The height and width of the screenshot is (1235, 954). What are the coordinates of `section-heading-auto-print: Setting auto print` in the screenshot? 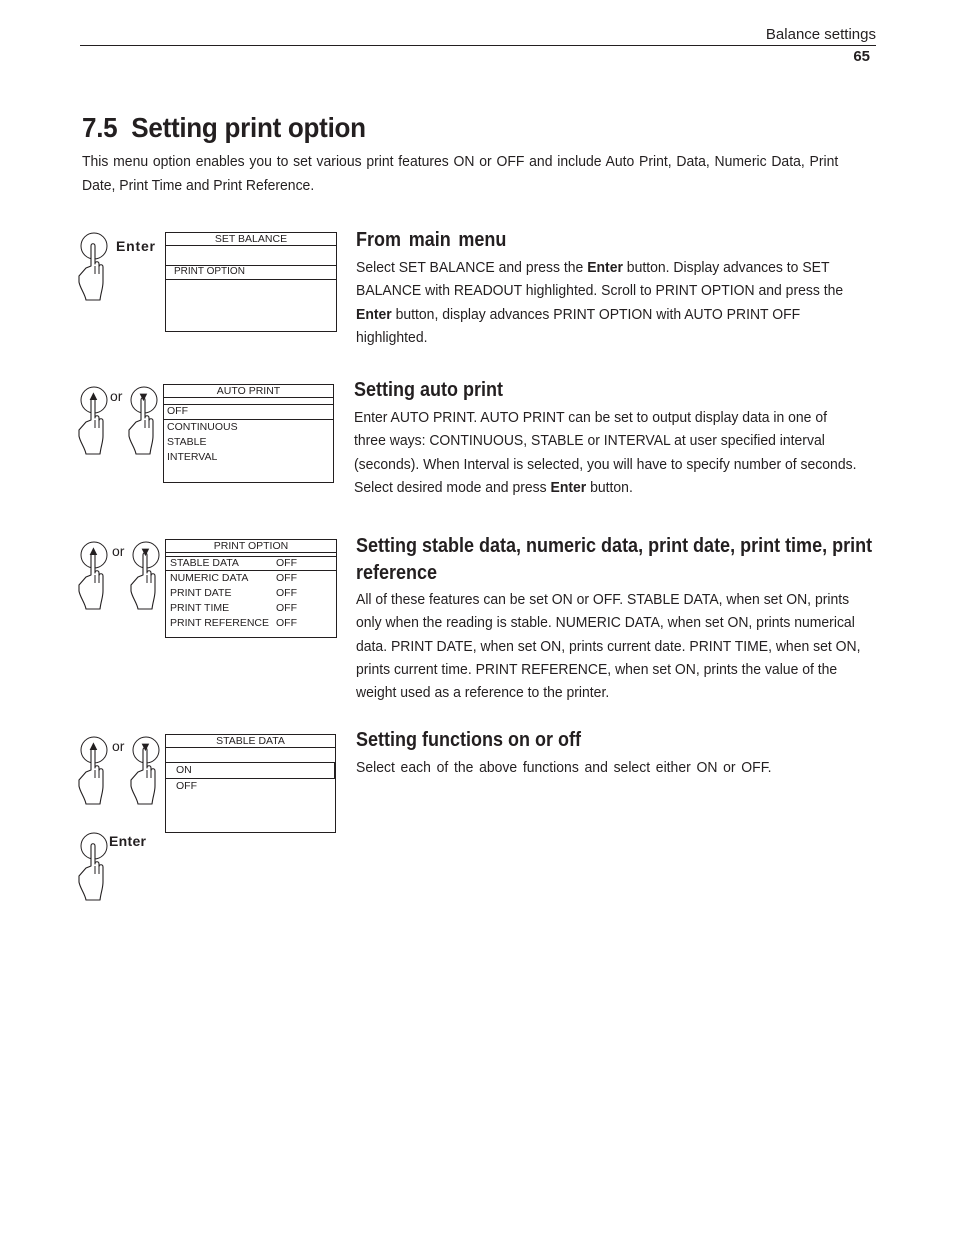 It's located at (428, 390).